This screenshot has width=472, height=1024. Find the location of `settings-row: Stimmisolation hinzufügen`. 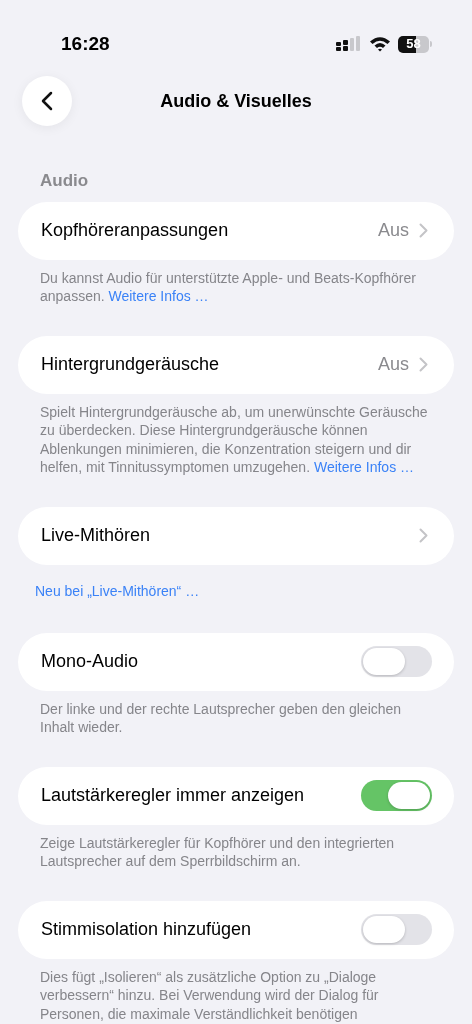

settings-row: Stimmisolation hinzufügen is located at coordinates (236, 929).